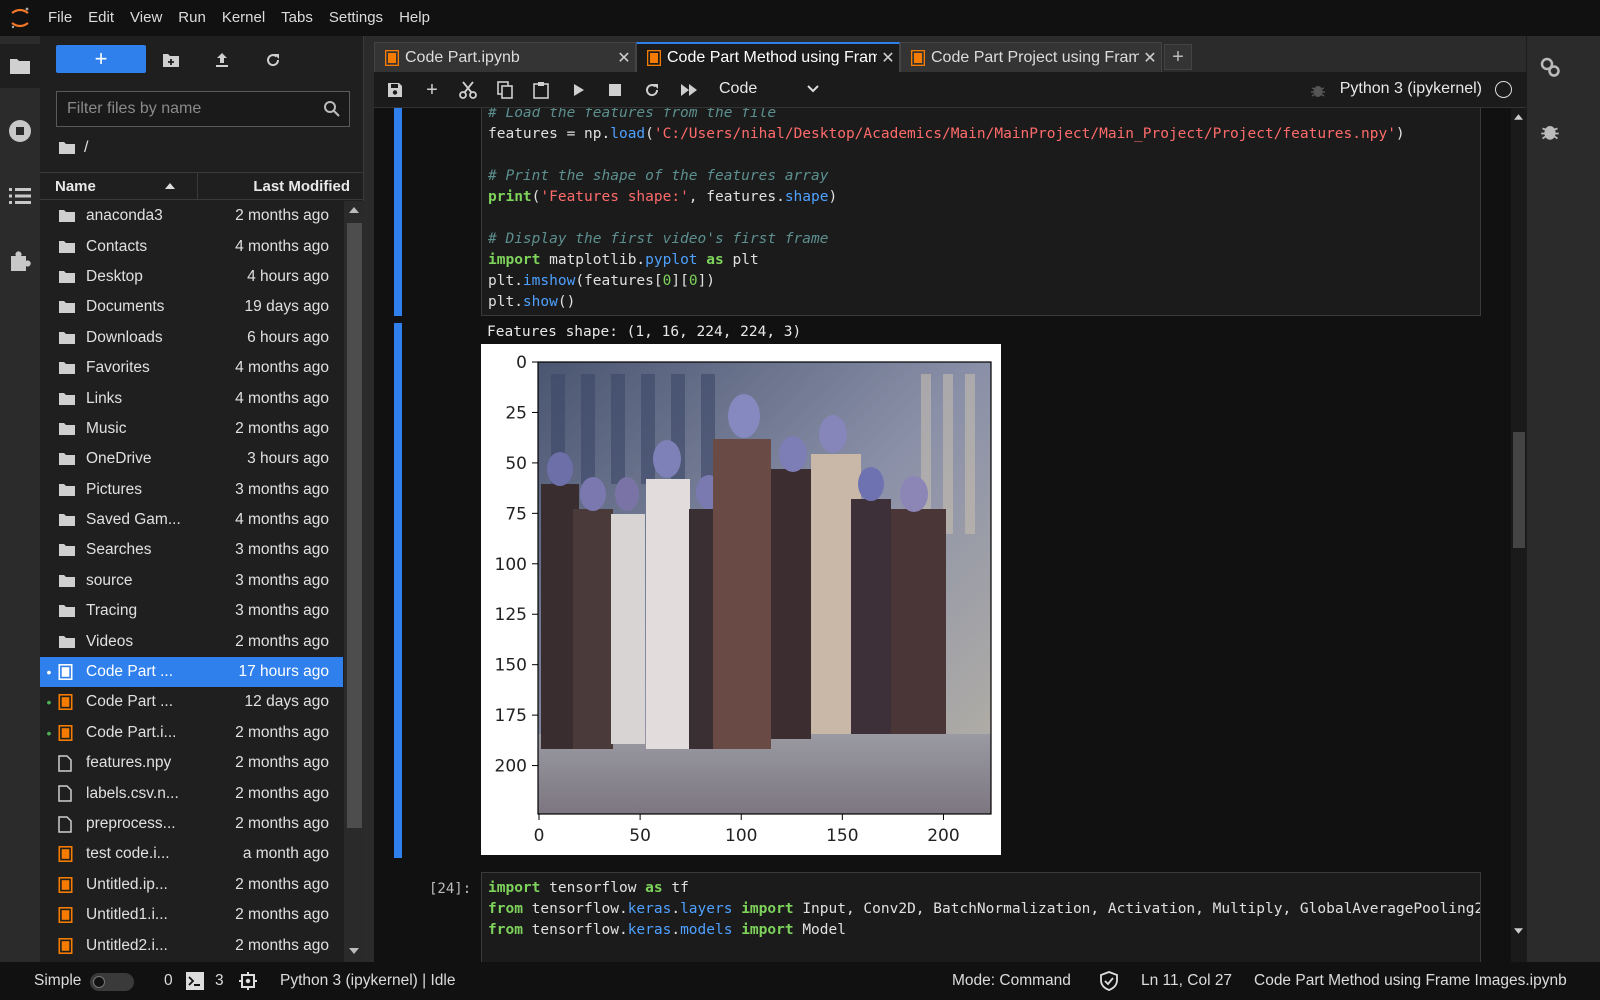 The image size is (1600, 1000). What do you see at coordinates (516, 413) in the screenshot?
I see `y-tick-label: 25` at bounding box center [516, 413].